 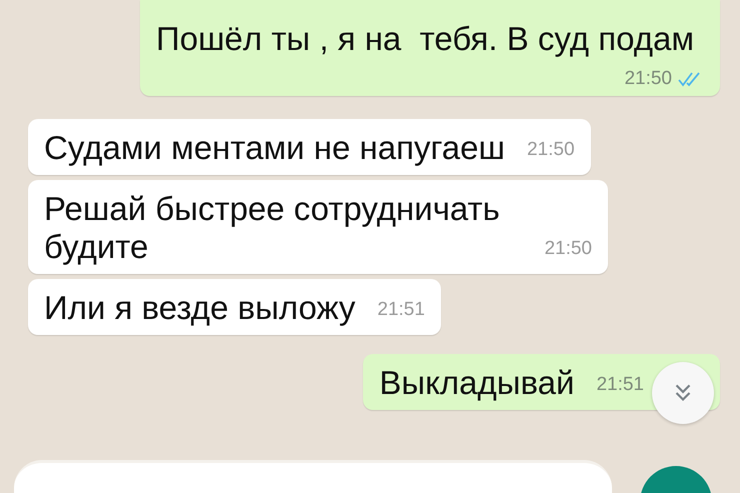 What do you see at coordinates (272, 227) in the screenshot?
I see `message-text: Решай быстрее сотрудничать будите` at bounding box center [272, 227].